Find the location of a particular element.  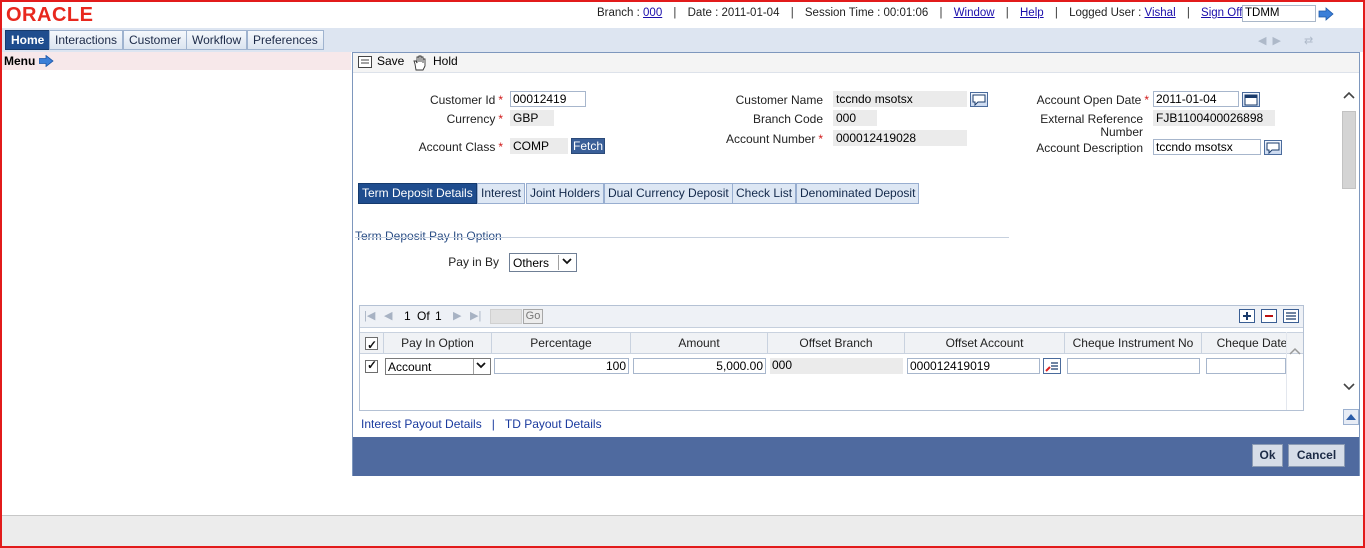

sign-off-link: Sign Off is located at coordinates (1221, 13).